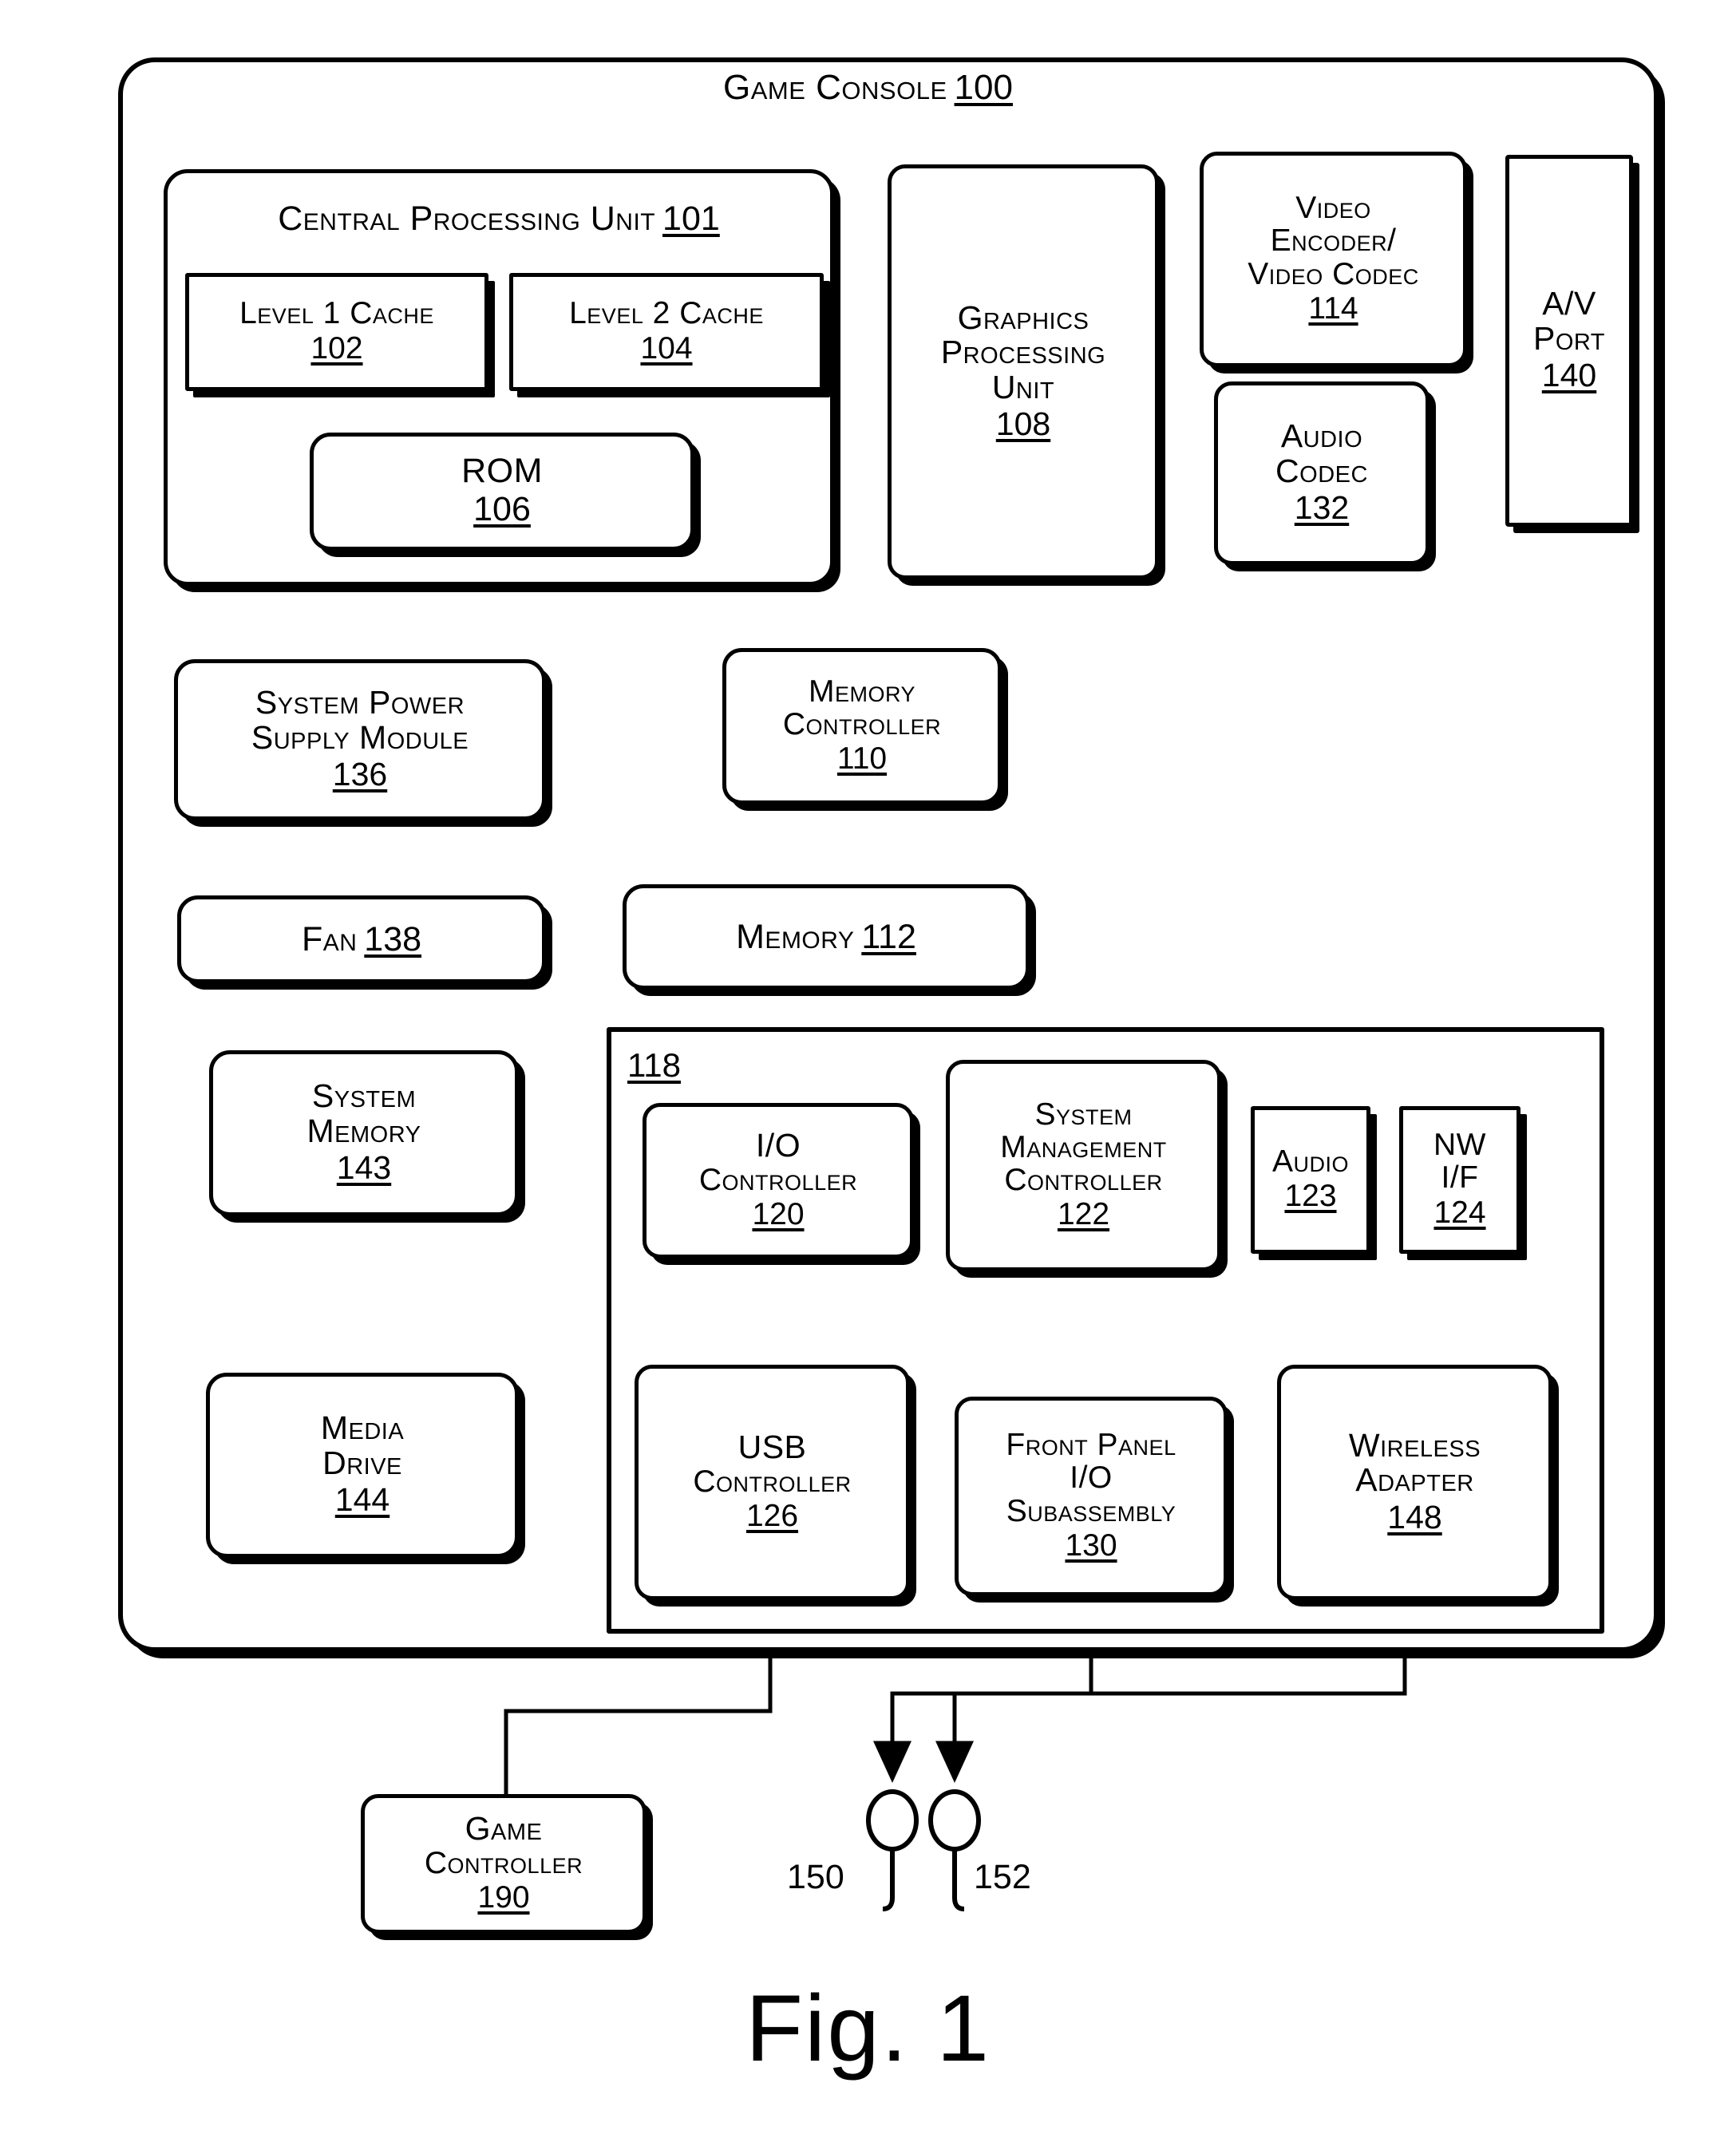  What do you see at coordinates (1083, 1146) in the screenshot?
I see `smc-label-line2: Management` at bounding box center [1083, 1146].